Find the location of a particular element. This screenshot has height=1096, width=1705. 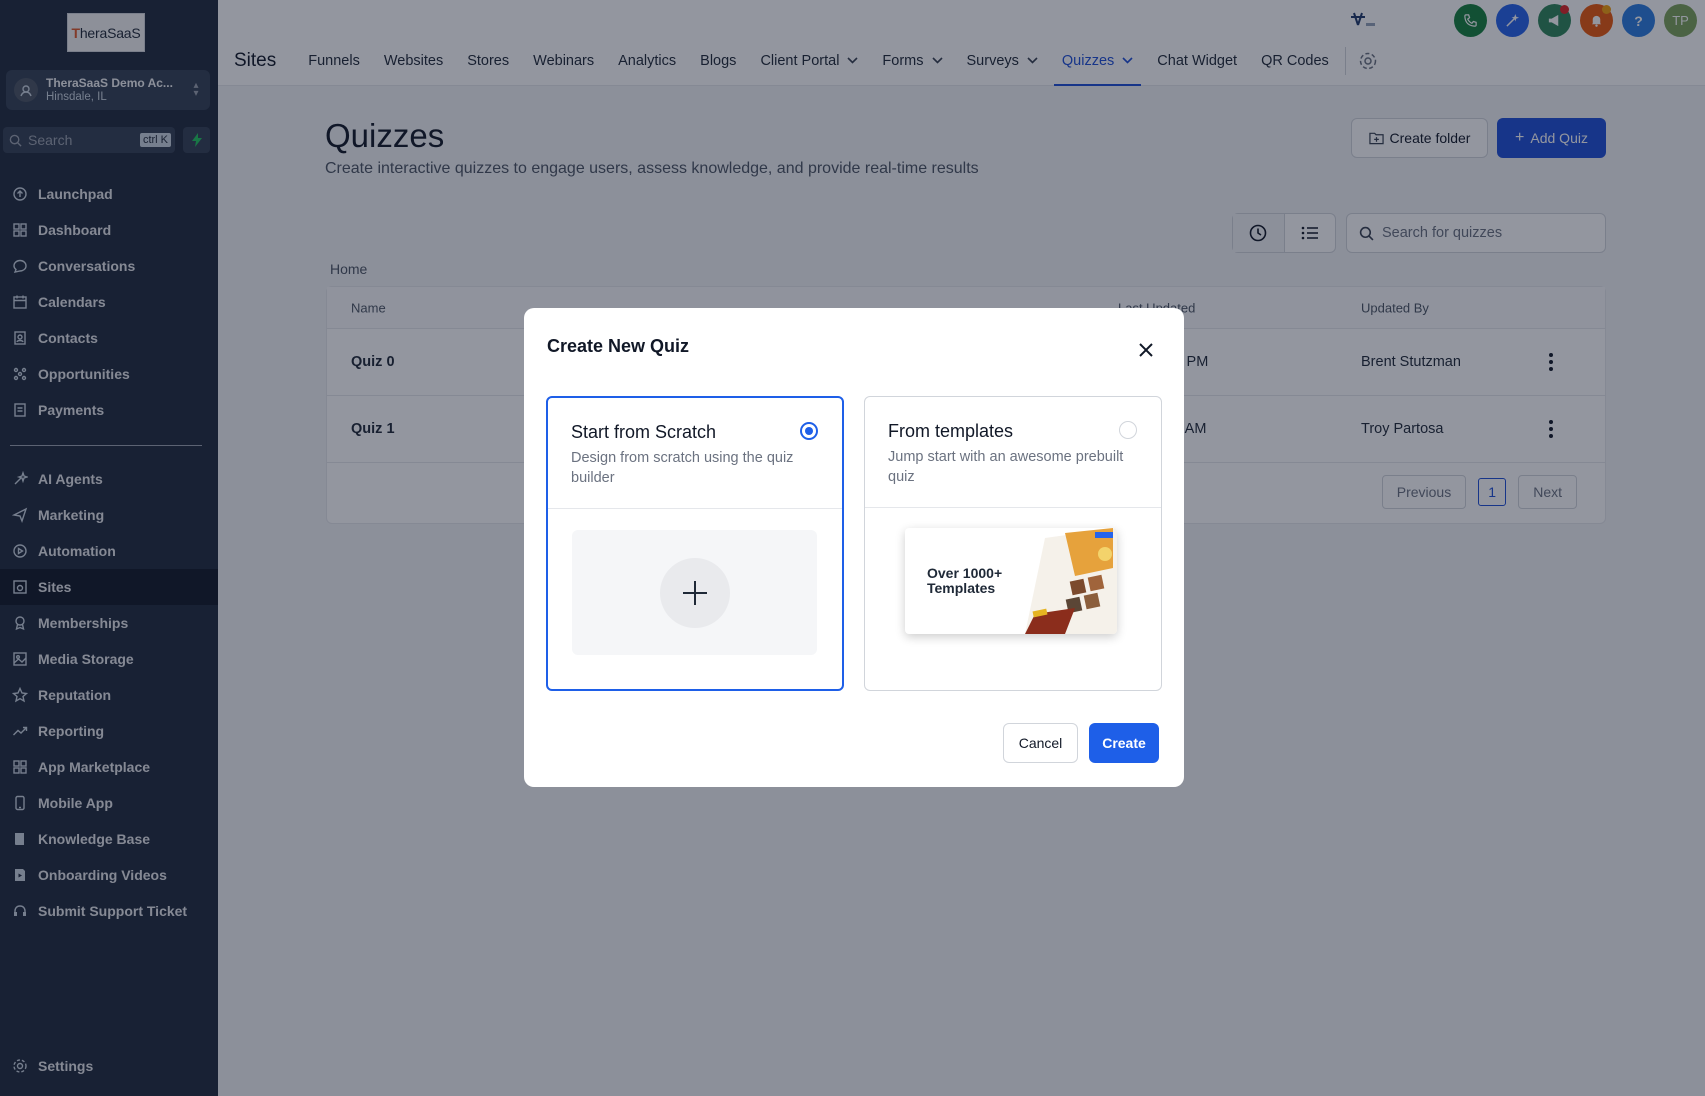

option-title: From templates is located at coordinates (951, 431).